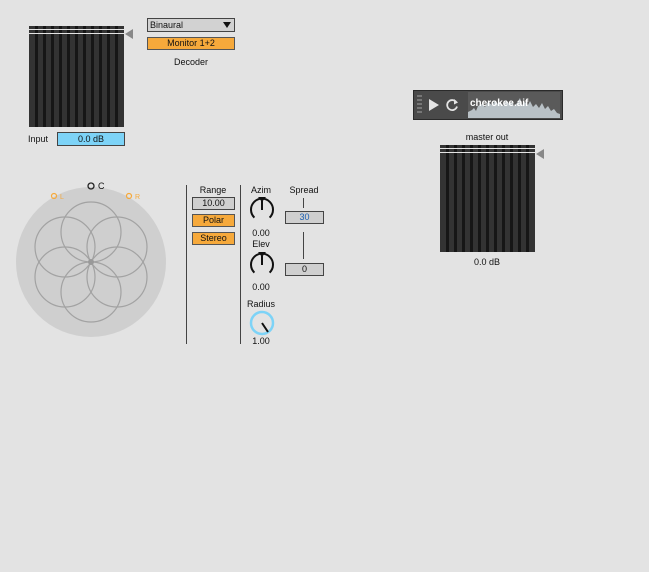 This screenshot has height=572, width=649. Describe the element at coordinates (91, 262) in the screenshot. I see `source-position` at that location.